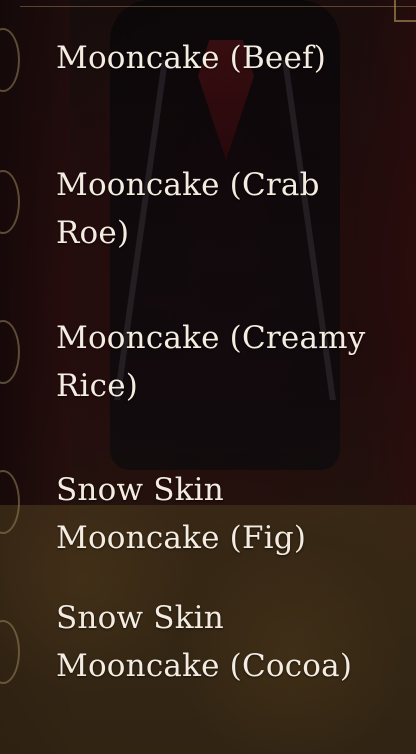 The height and width of the screenshot is (754, 416). Describe the element at coordinates (226, 362) in the screenshot. I see `list-item-mooncake-creamy-rice: Mooncake (Creamy Rice)` at that location.